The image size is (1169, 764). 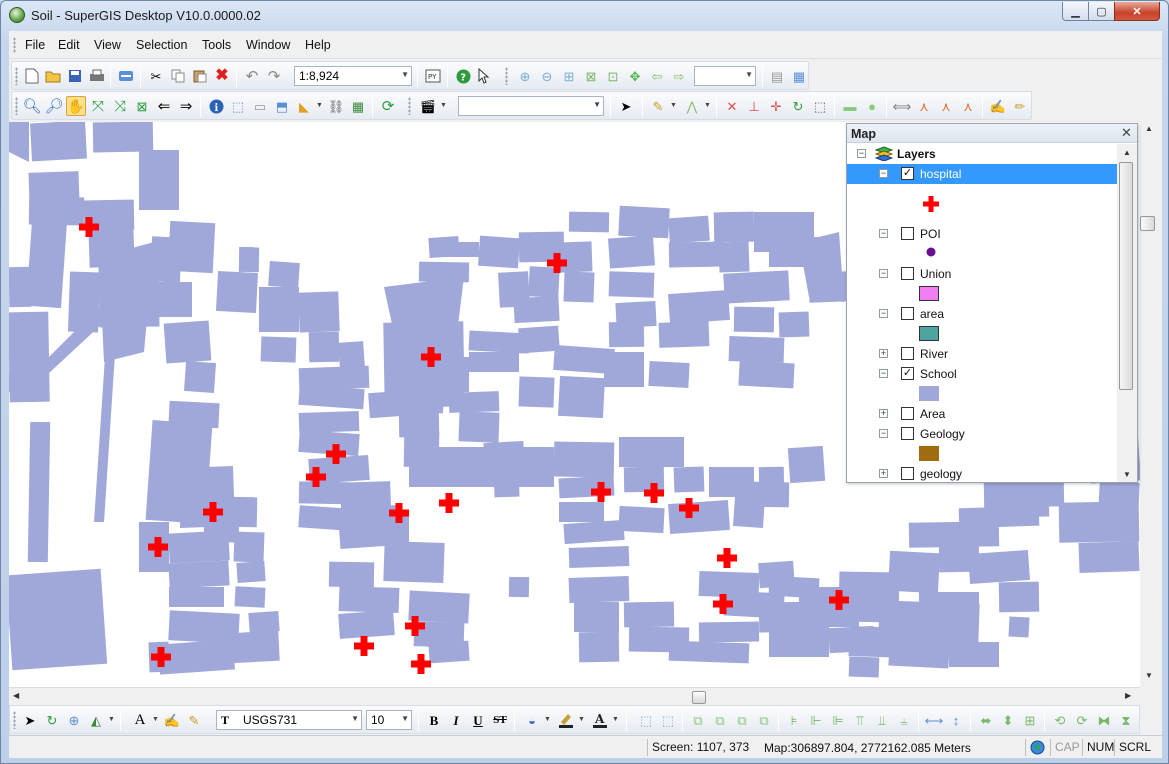 I want to click on minimize-button: ▁, so click(x=1075, y=11).